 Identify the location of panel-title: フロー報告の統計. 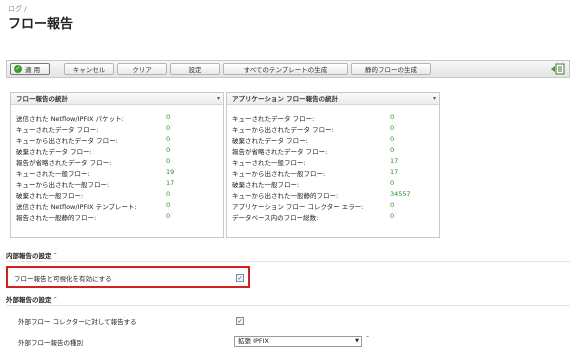
(42, 99).